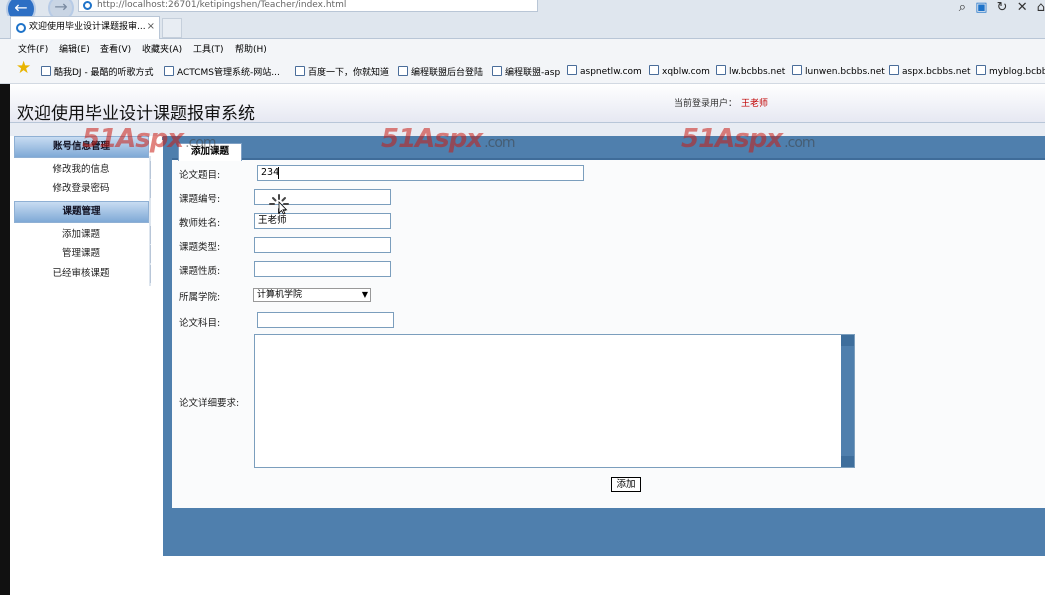  What do you see at coordinates (930, 71) in the screenshot?
I see `favorite-link: aspx.bcbbs.net` at bounding box center [930, 71].